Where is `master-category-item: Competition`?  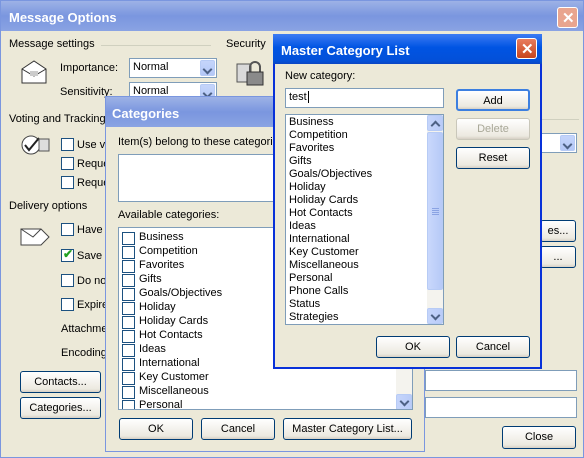 master-category-item: Competition is located at coordinates (318, 135).